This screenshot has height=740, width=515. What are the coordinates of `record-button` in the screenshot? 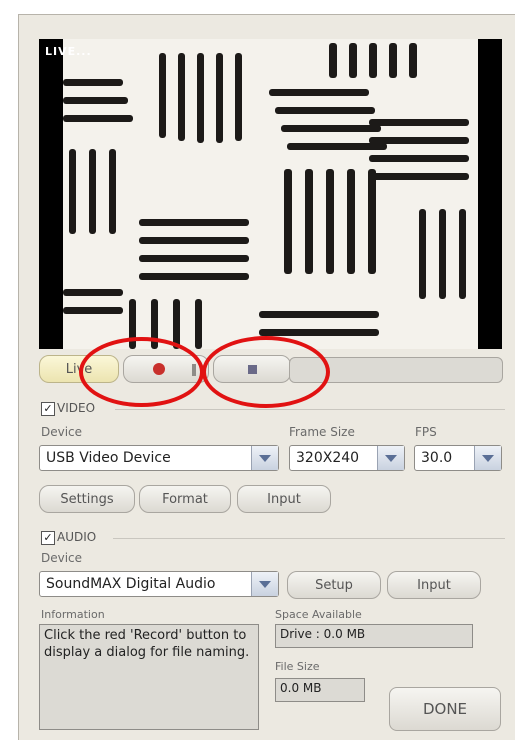 It's located at (166, 369).